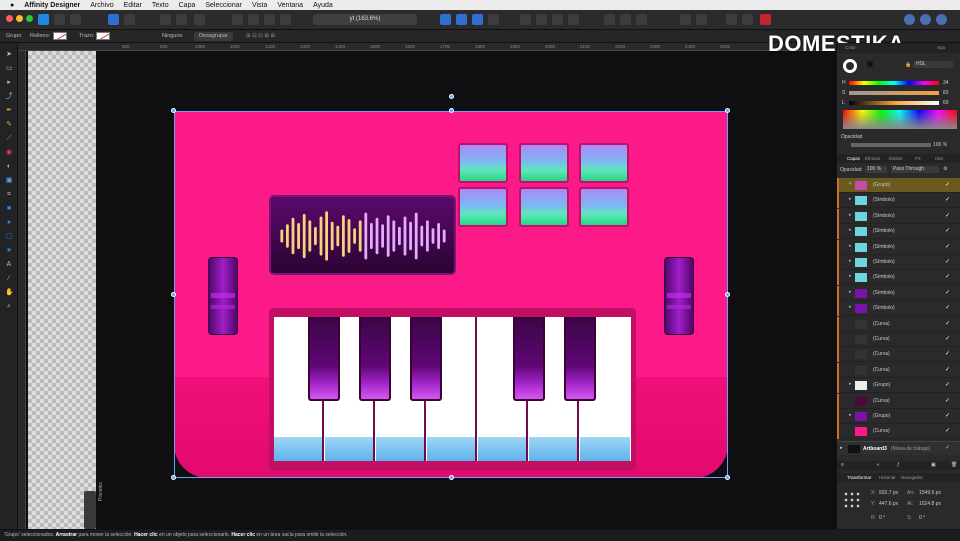 Image resolution: width=960 pixels, height=541 pixels. Describe the element at coordinates (103, 36) in the screenshot. I see `stroke-swatch` at that location.